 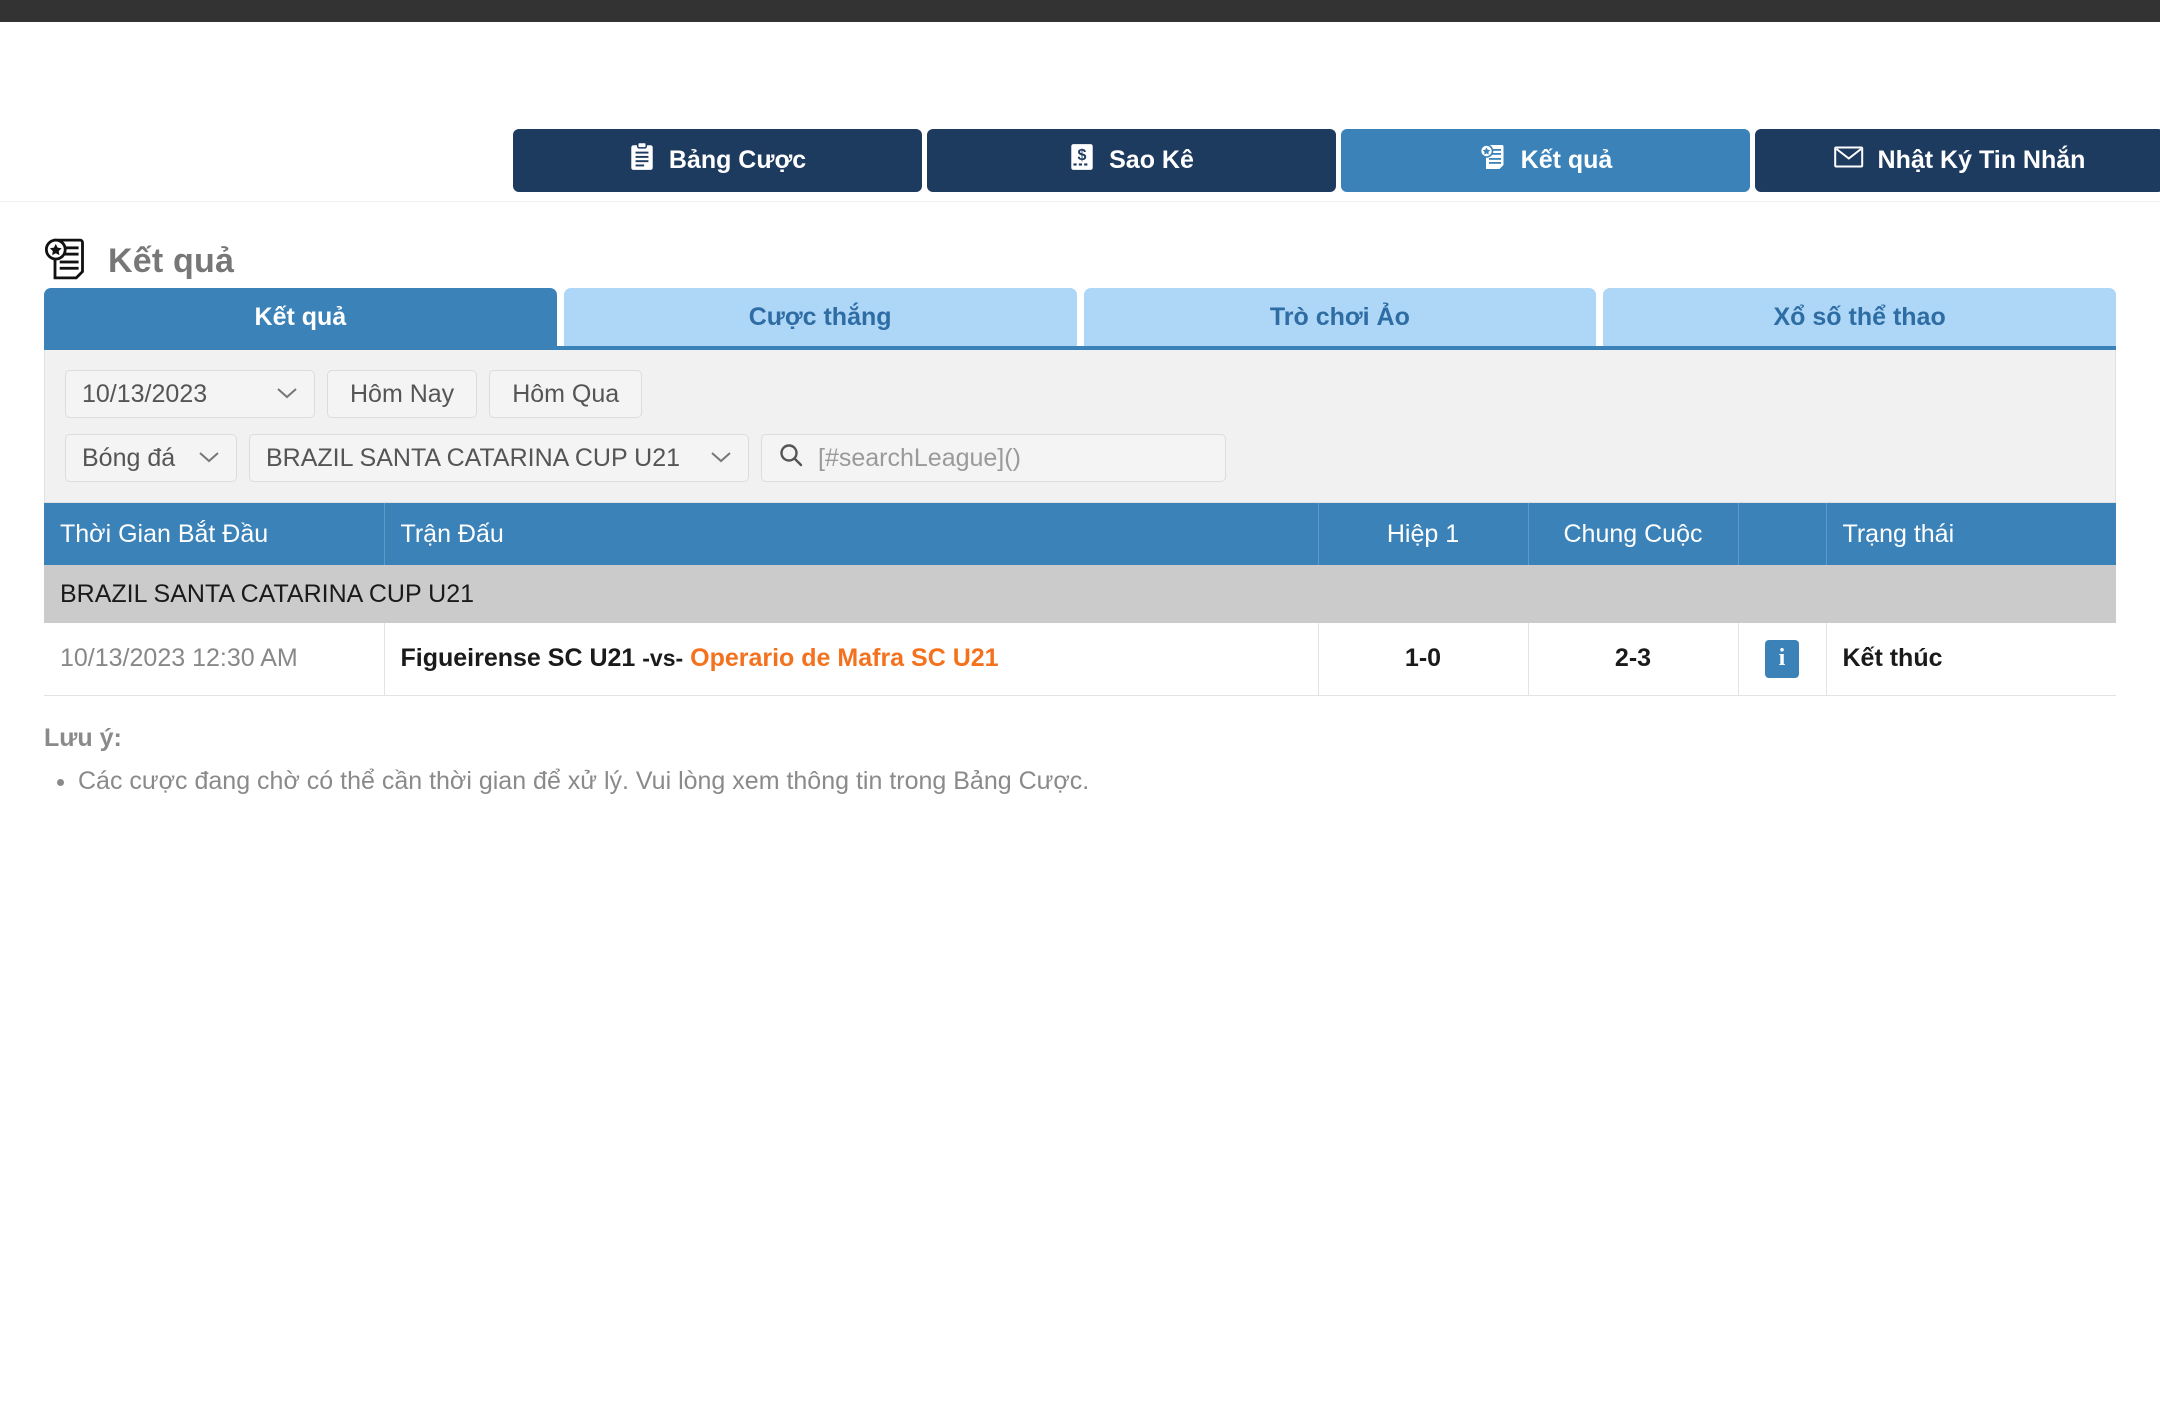 What do you see at coordinates (518, 658) in the screenshot?
I see `home-team: Figueirense SC U21` at bounding box center [518, 658].